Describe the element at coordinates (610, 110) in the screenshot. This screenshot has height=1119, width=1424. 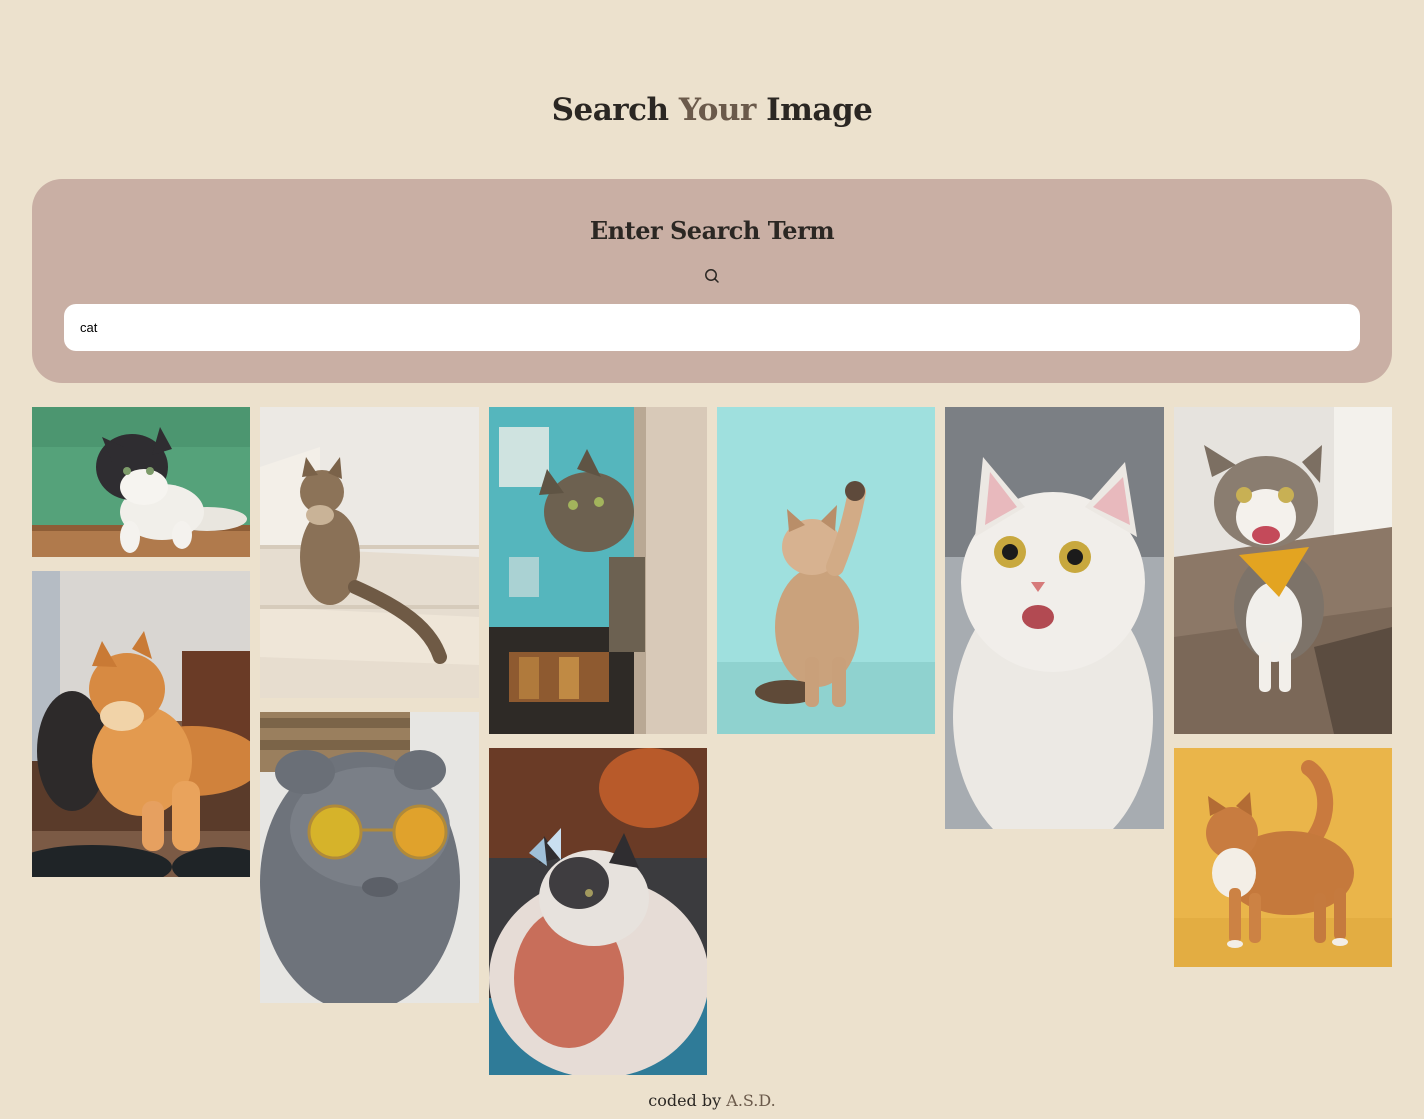
I see `title-word-search: Search` at that location.